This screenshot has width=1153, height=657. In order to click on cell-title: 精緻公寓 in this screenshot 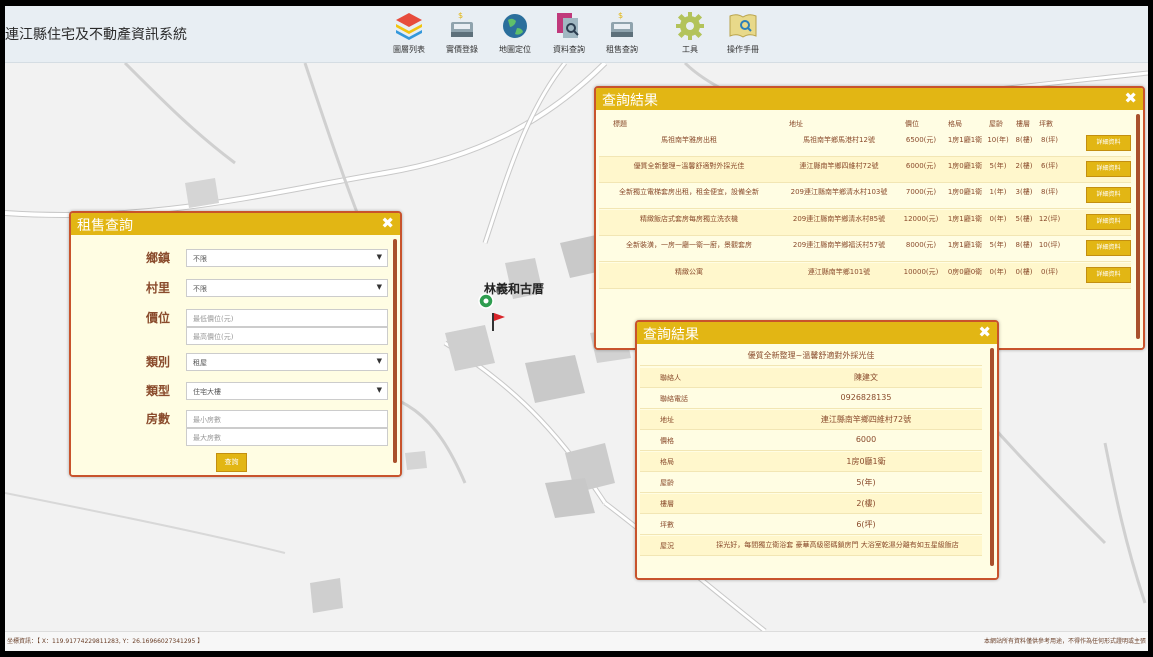, I will do `click(689, 272)`.